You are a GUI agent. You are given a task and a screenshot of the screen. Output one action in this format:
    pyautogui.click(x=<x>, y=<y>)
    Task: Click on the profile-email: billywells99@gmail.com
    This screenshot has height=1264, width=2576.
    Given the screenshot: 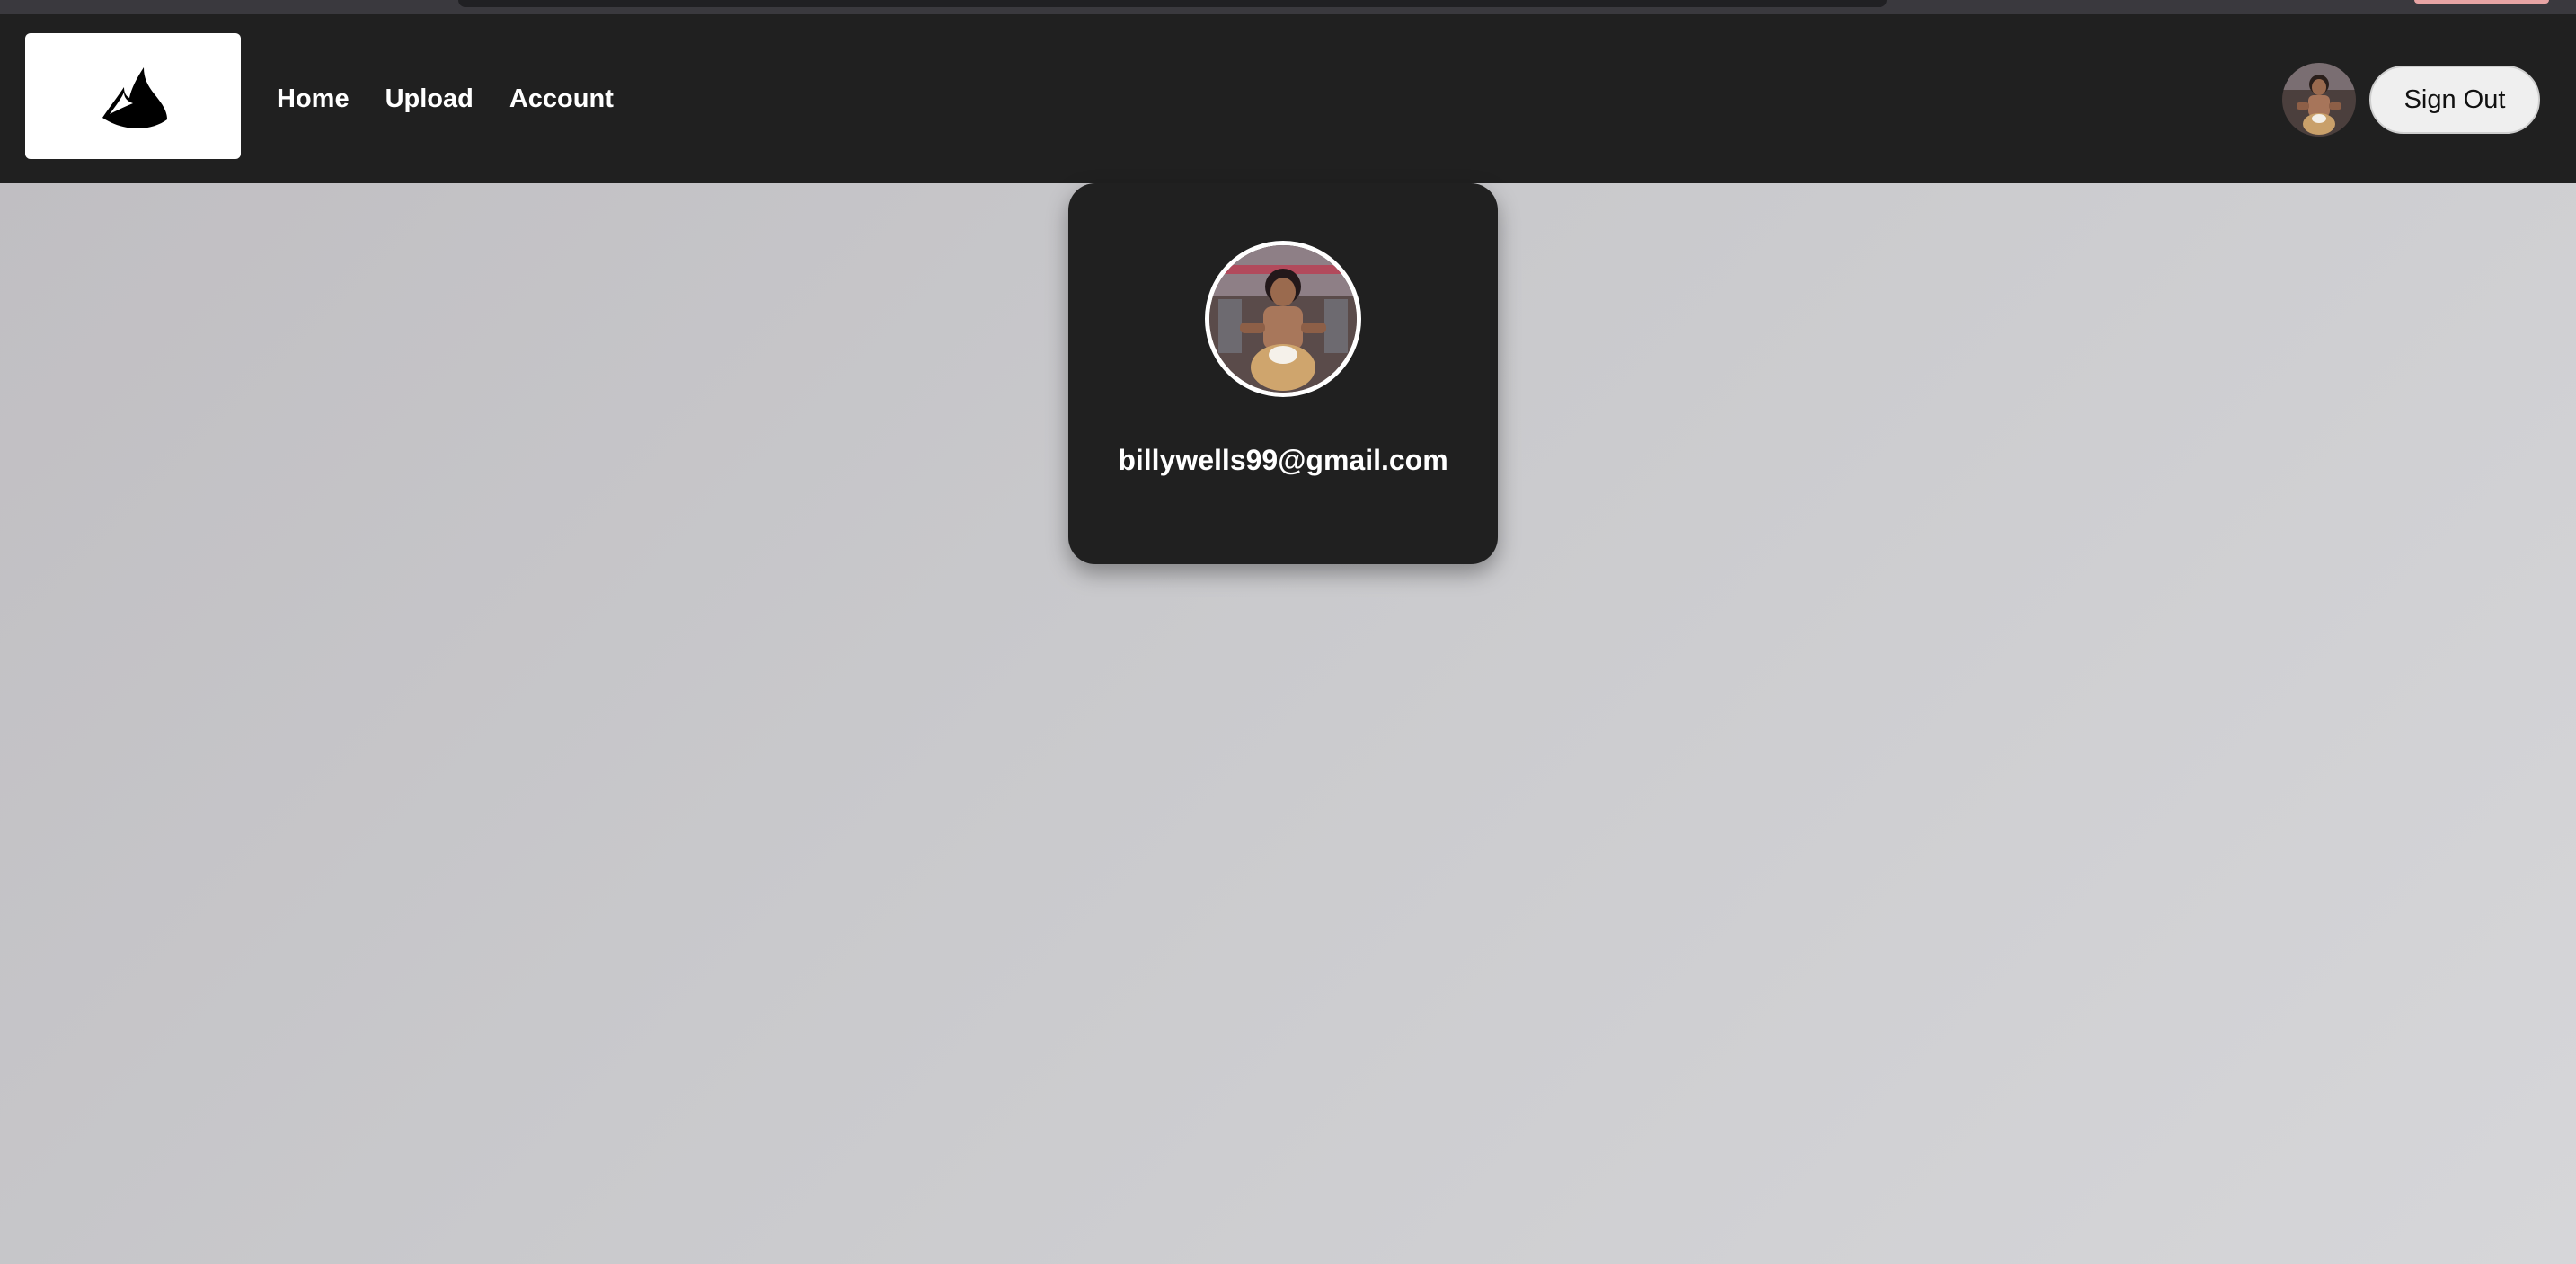 What is the action you would take?
    pyautogui.click(x=1283, y=460)
    